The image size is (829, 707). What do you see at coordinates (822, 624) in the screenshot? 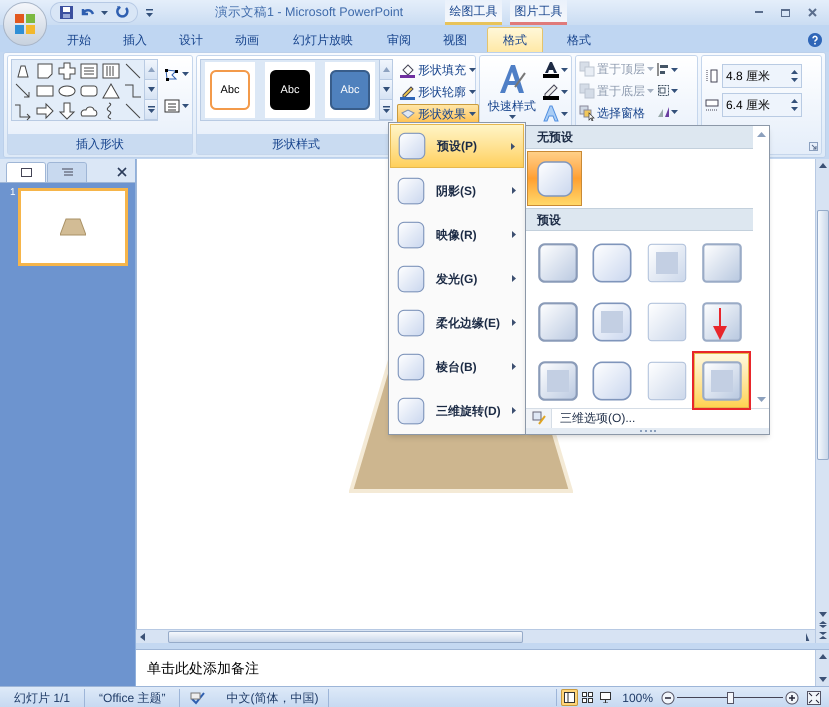
I see `previous-slide-icon` at bounding box center [822, 624].